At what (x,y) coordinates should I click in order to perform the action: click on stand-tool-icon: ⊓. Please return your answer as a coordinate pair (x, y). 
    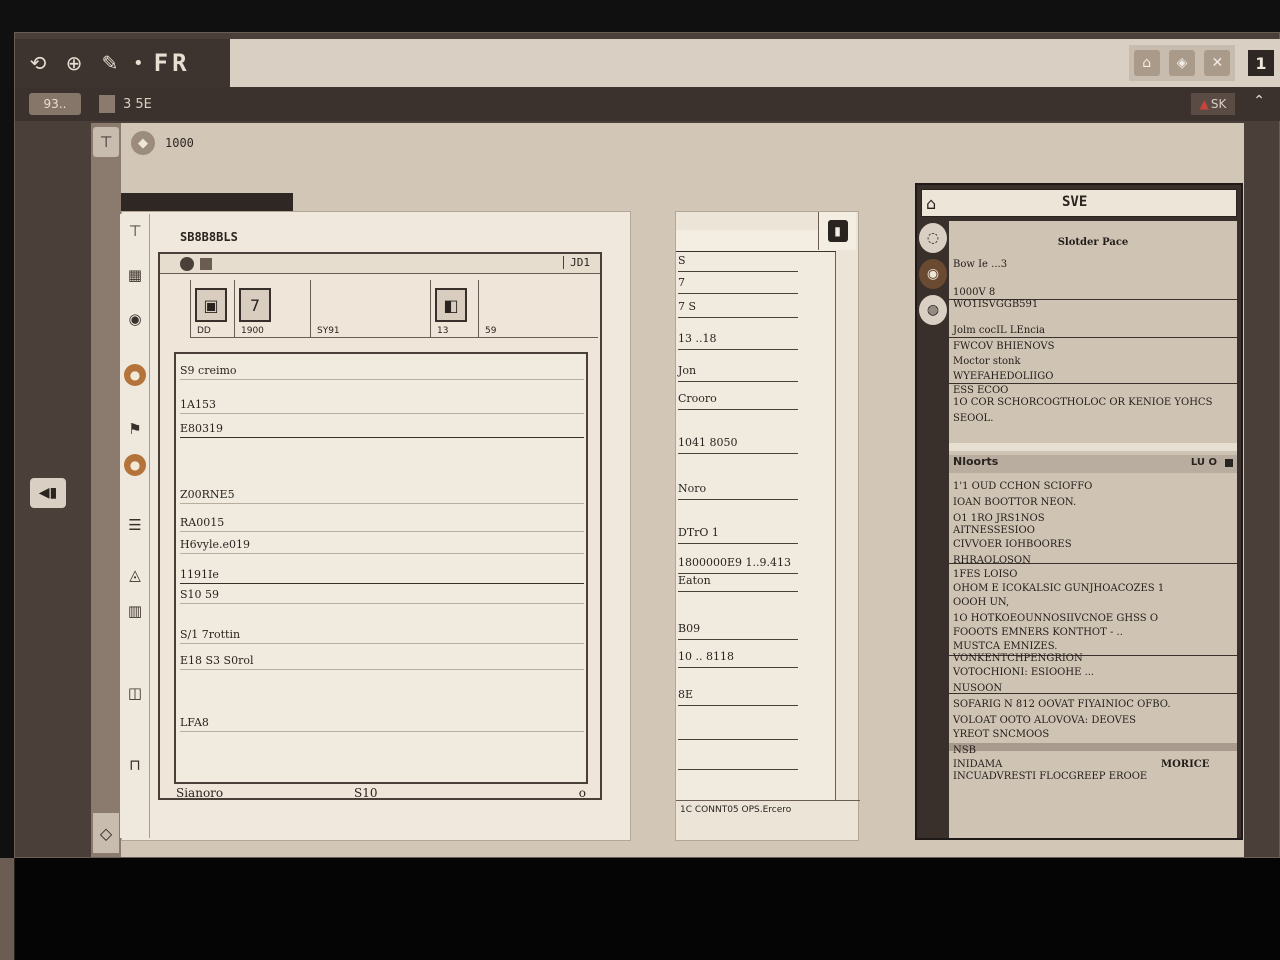
    Looking at the image, I should click on (135, 765).